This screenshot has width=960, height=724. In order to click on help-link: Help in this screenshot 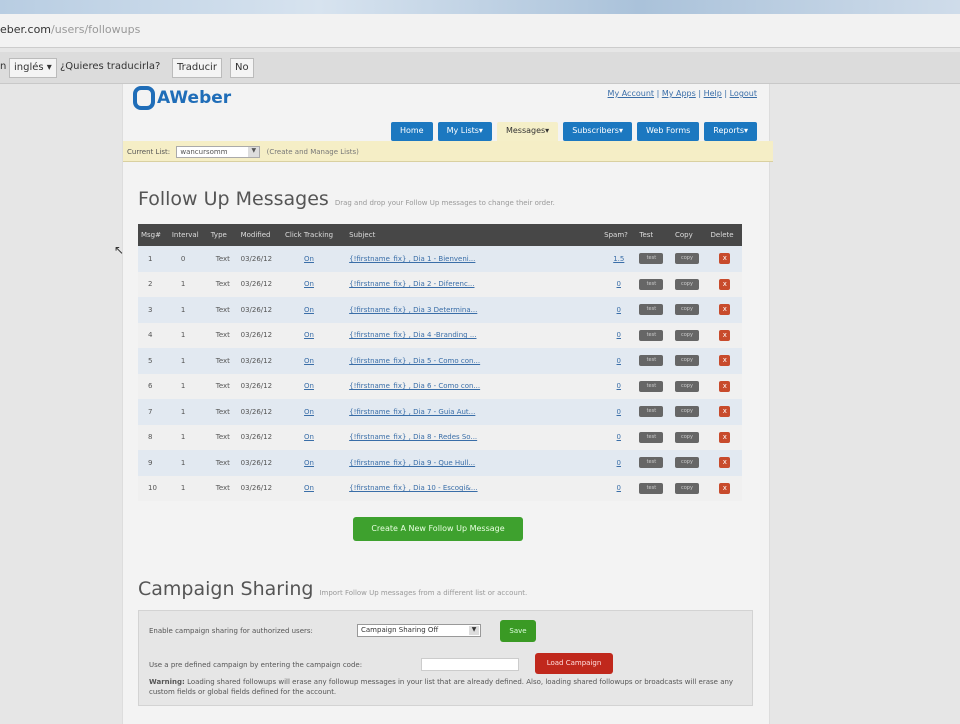, I will do `click(713, 93)`.